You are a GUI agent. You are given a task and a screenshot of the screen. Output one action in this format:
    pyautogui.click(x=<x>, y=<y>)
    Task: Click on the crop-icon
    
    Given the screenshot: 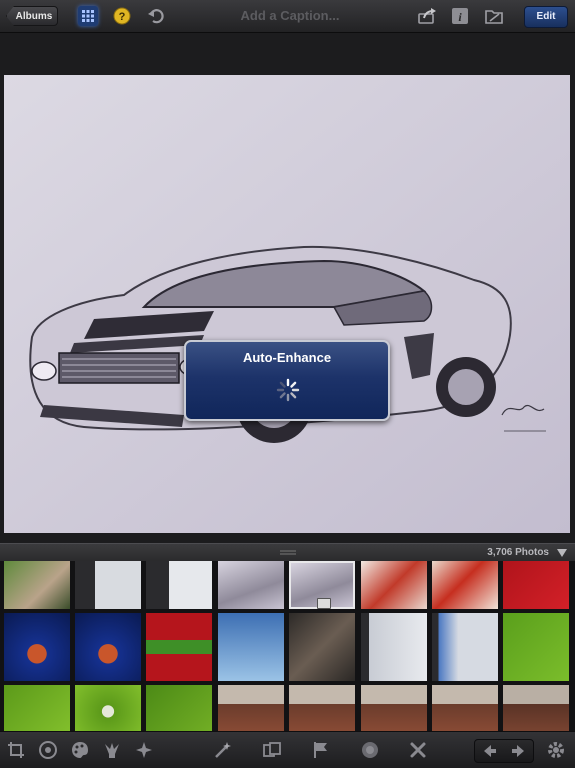 What is the action you would take?
    pyautogui.click(x=16, y=750)
    